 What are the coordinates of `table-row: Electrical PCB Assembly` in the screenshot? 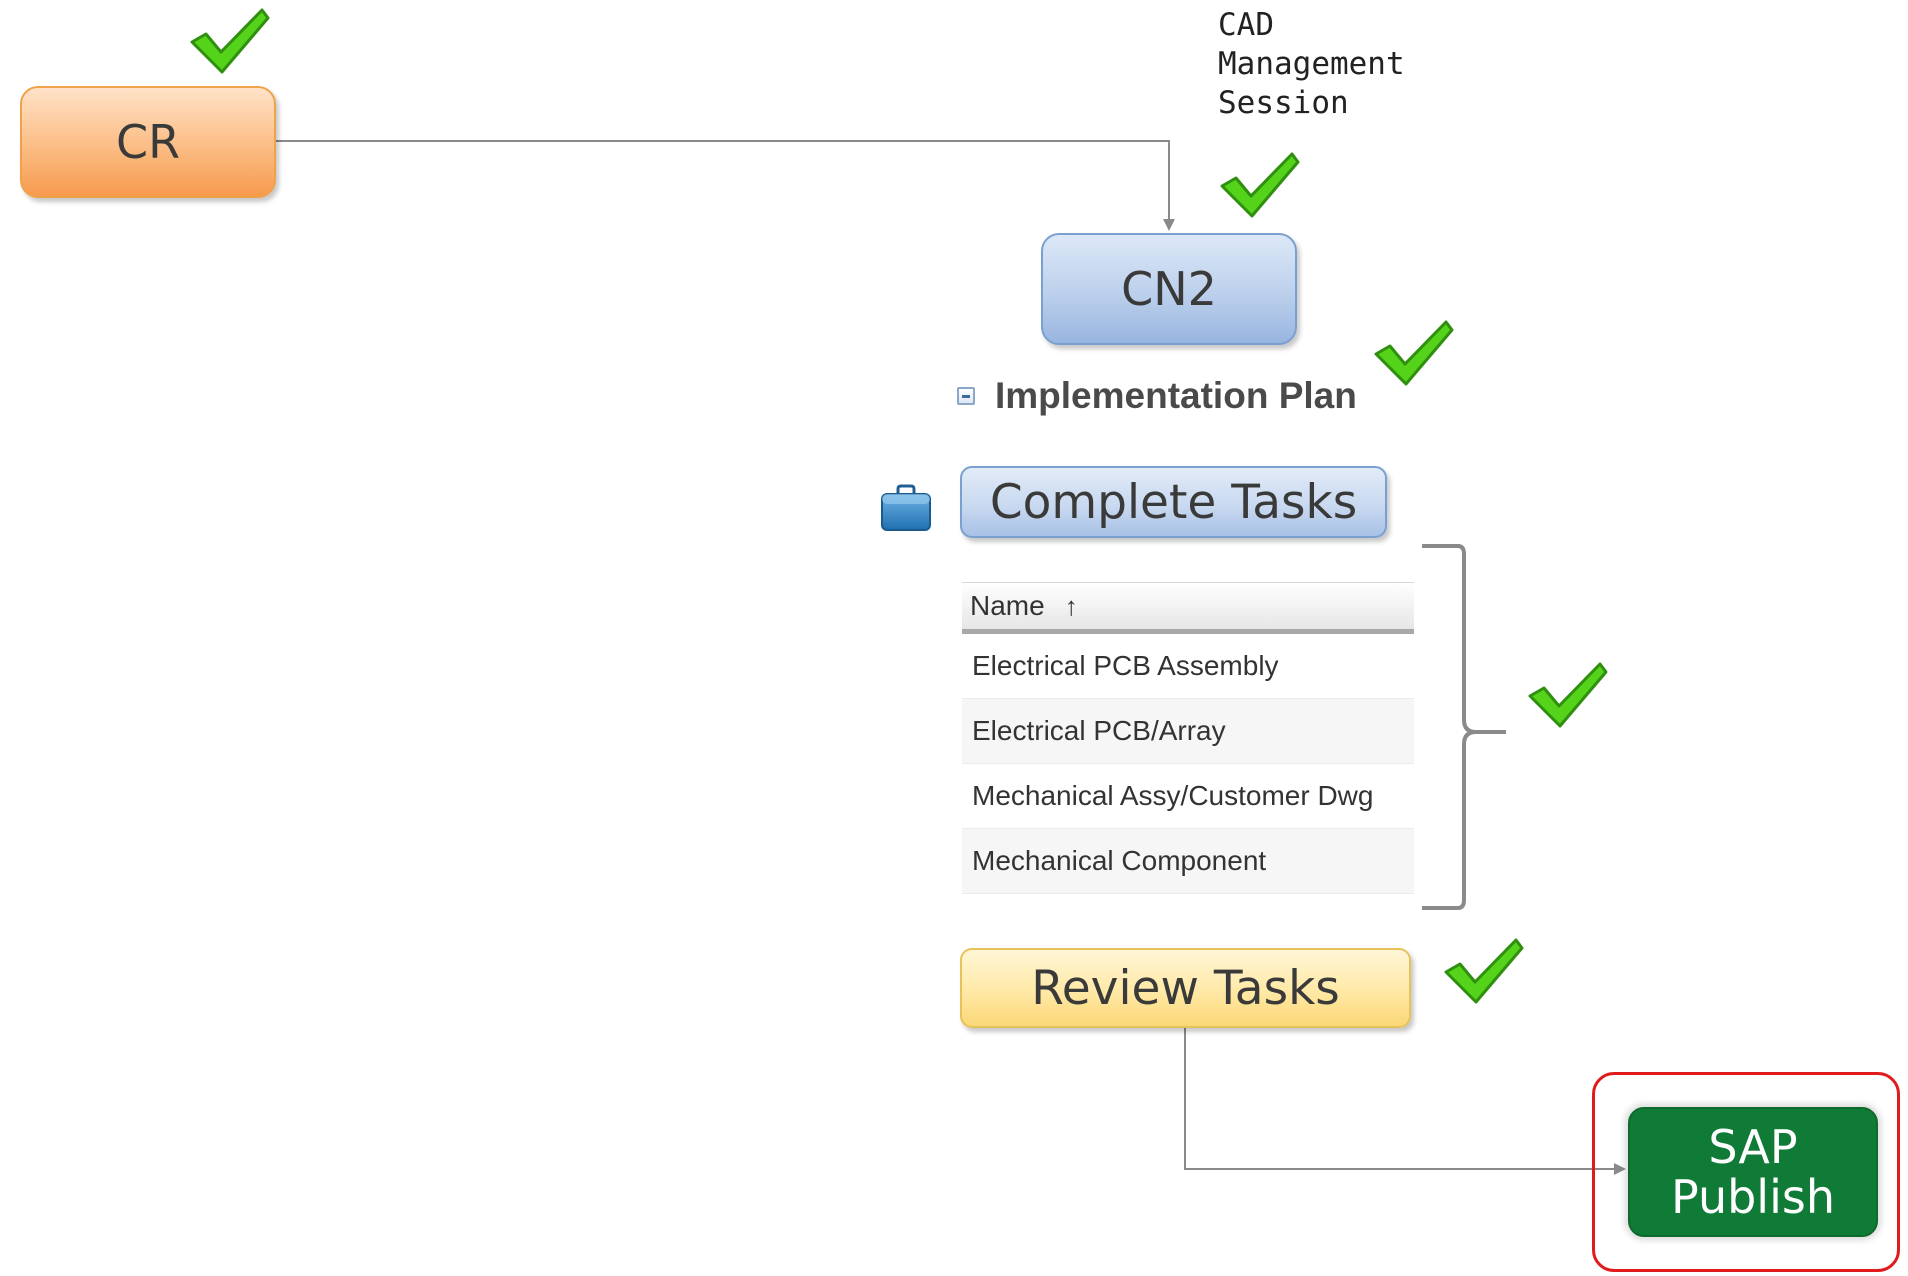 It's located at (1188, 666).